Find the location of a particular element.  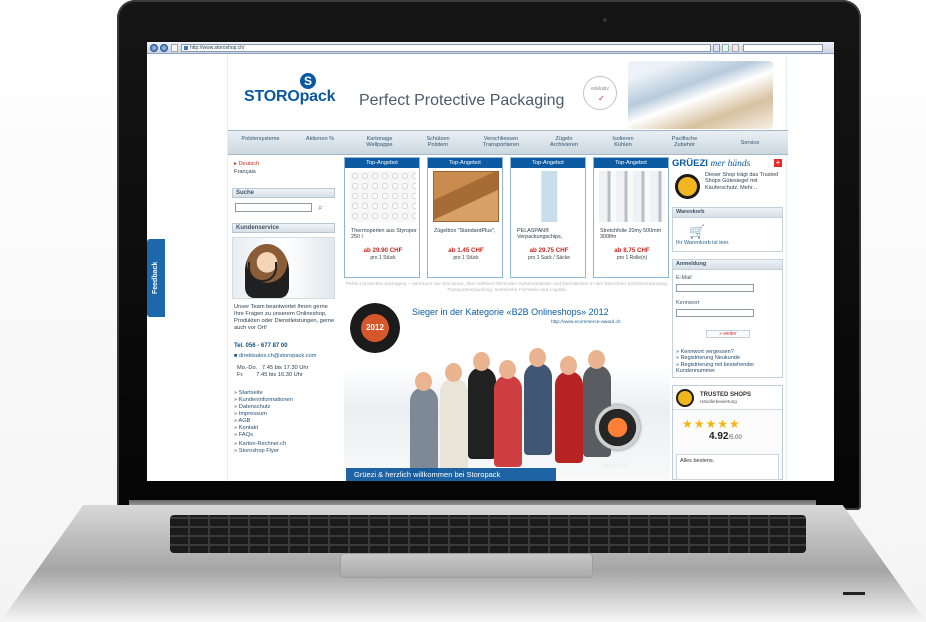

password-field is located at coordinates (715, 313).